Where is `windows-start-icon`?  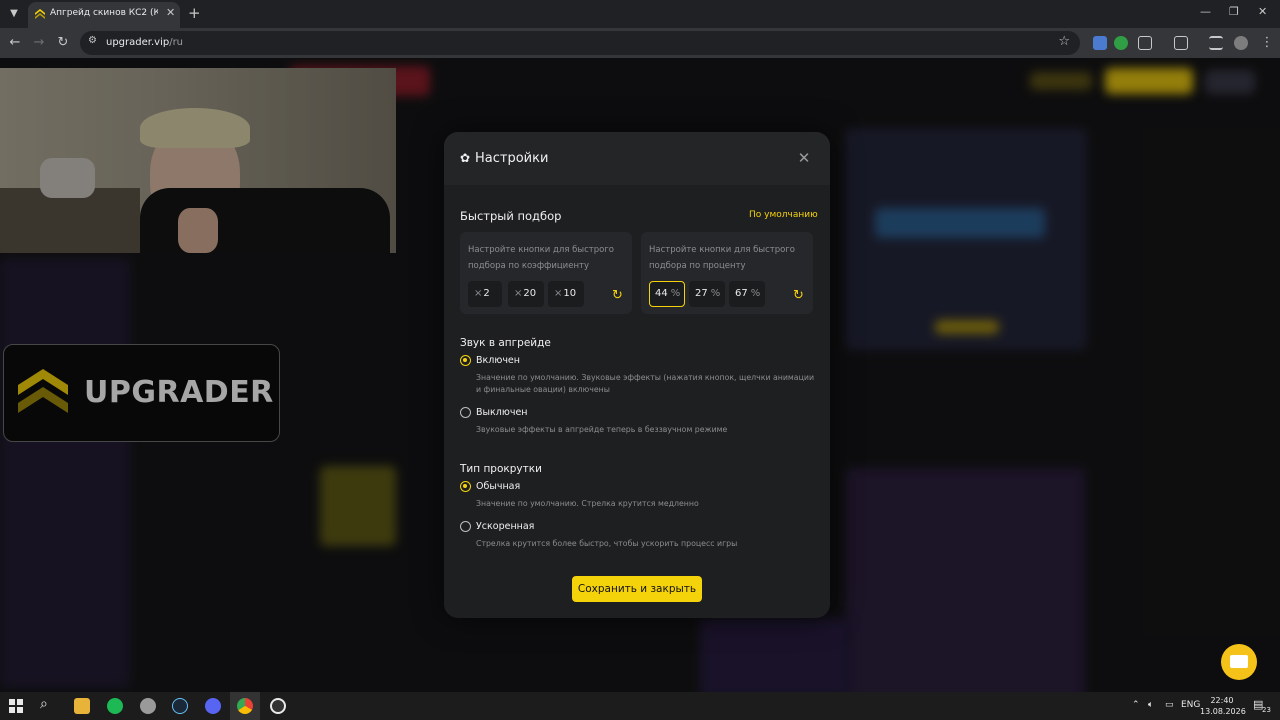 windows-start-icon is located at coordinates (16, 706).